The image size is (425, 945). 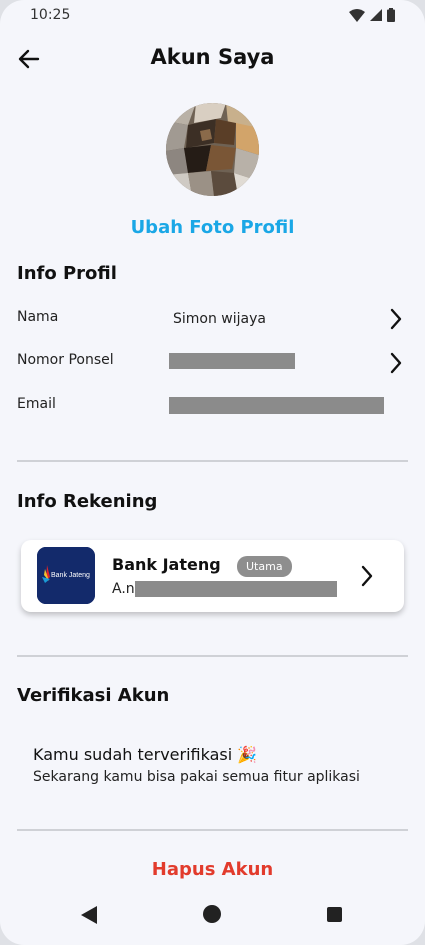 I want to click on page-title: Akun Saya, so click(x=212, y=57).